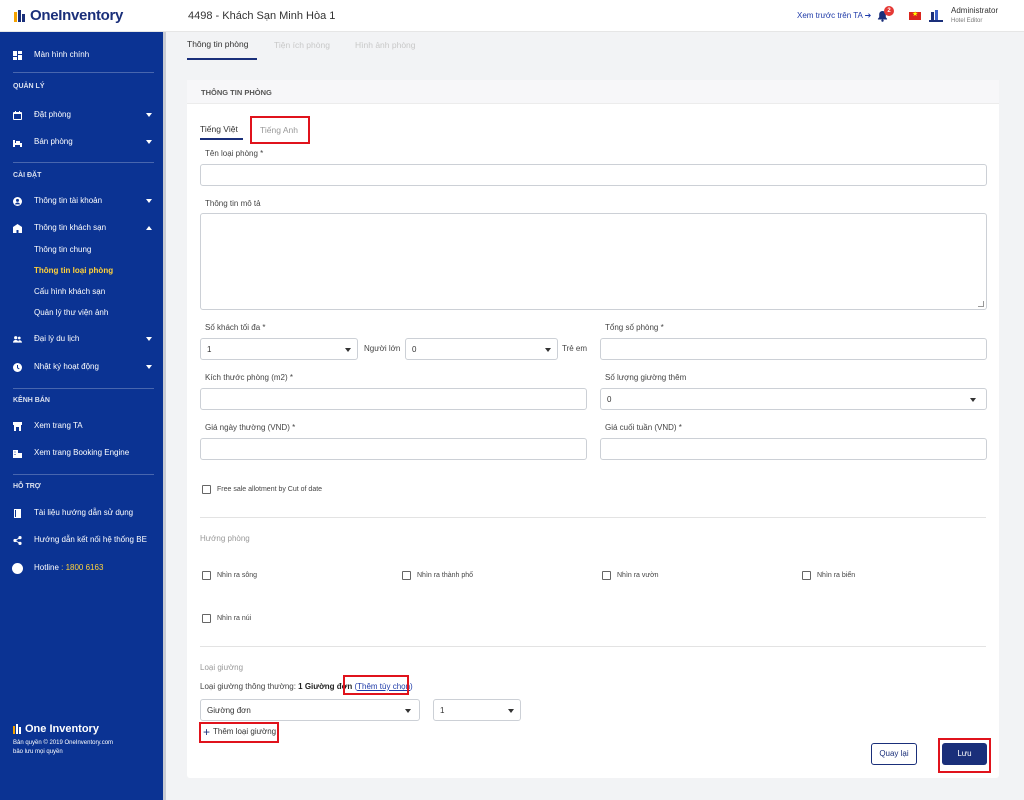 The image size is (1024, 800). What do you see at coordinates (828, 575) in the screenshot?
I see `direction-sea-checkbox: Nhìn ra biển` at bounding box center [828, 575].